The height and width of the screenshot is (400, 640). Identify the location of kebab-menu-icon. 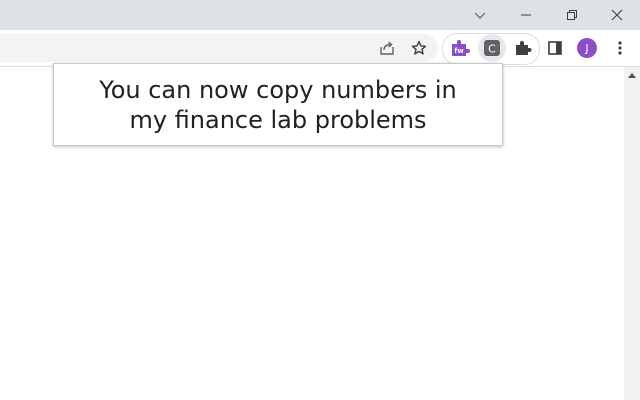
(620, 48).